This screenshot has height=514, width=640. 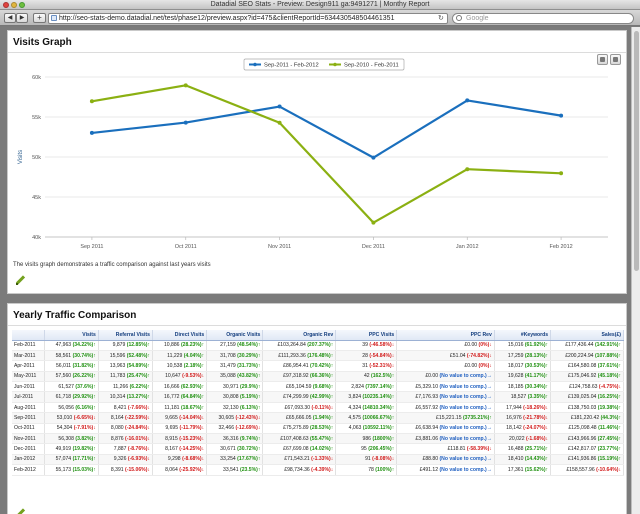 What do you see at coordinates (366, 335) in the screenshot?
I see `column-header: PPC Visits` at bounding box center [366, 335].